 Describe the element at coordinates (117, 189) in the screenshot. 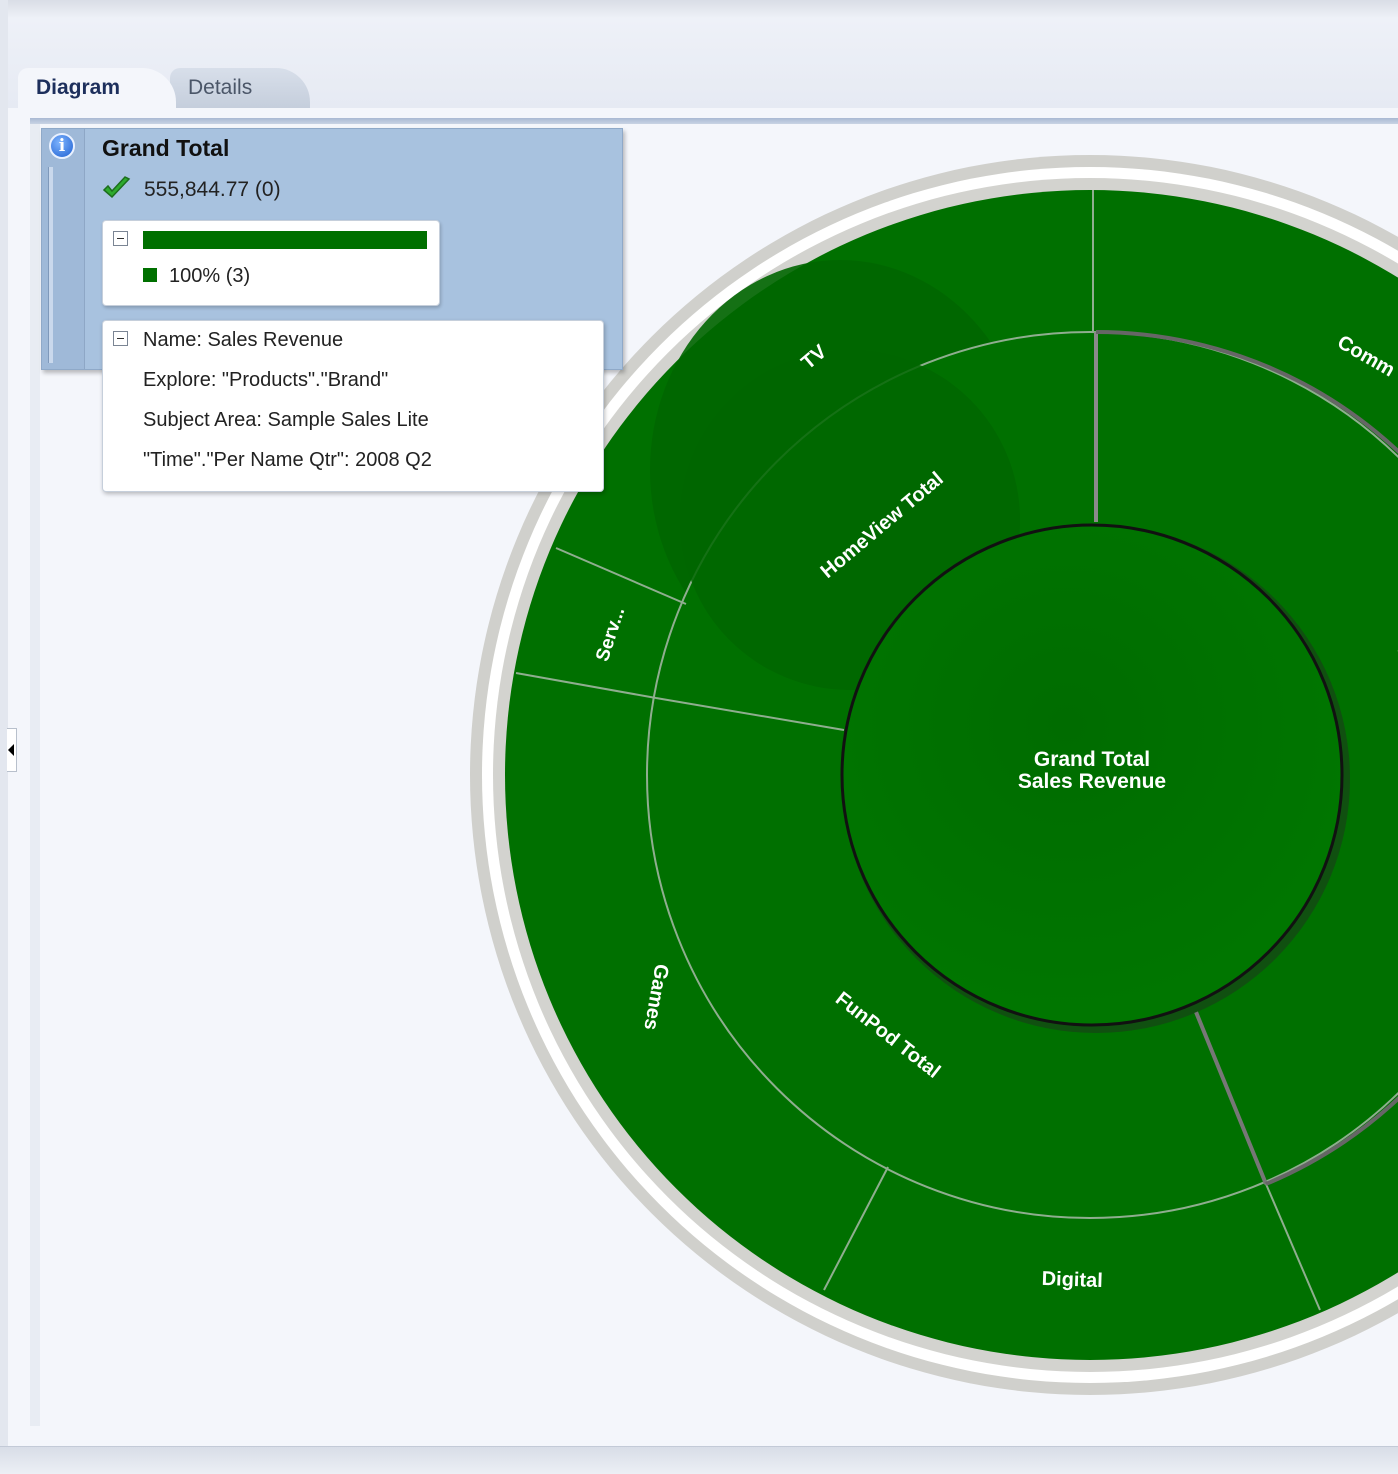

I see `check-icon` at that location.